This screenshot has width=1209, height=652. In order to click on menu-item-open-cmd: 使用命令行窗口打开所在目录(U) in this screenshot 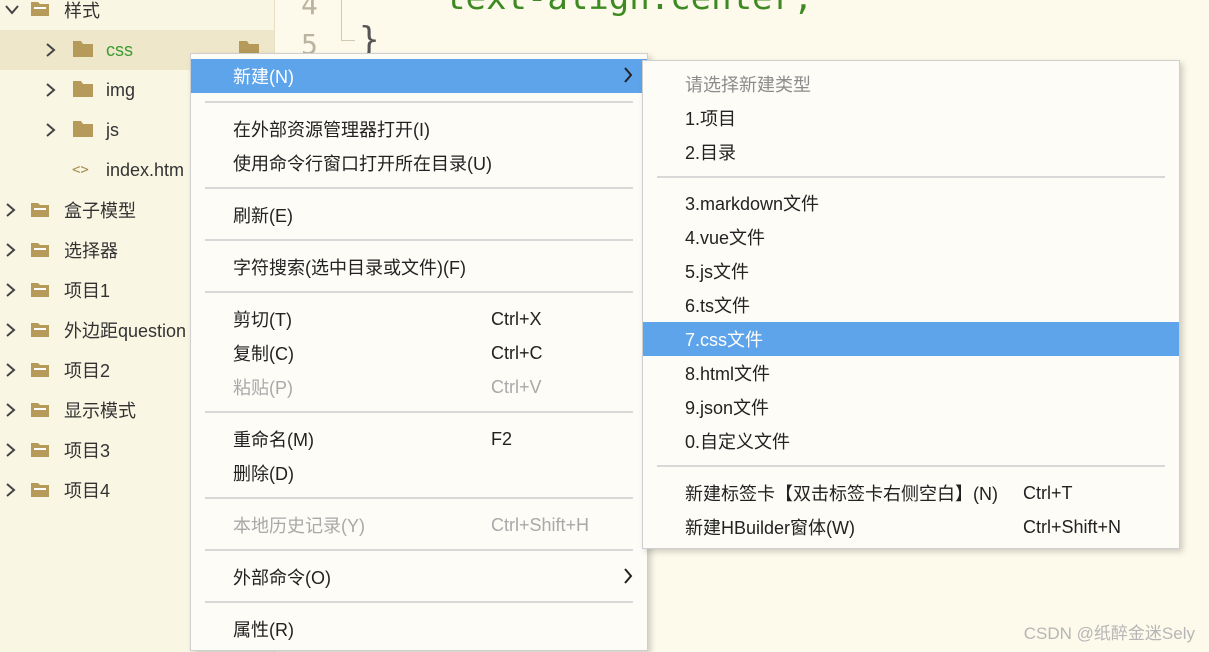, I will do `click(419, 163)`.